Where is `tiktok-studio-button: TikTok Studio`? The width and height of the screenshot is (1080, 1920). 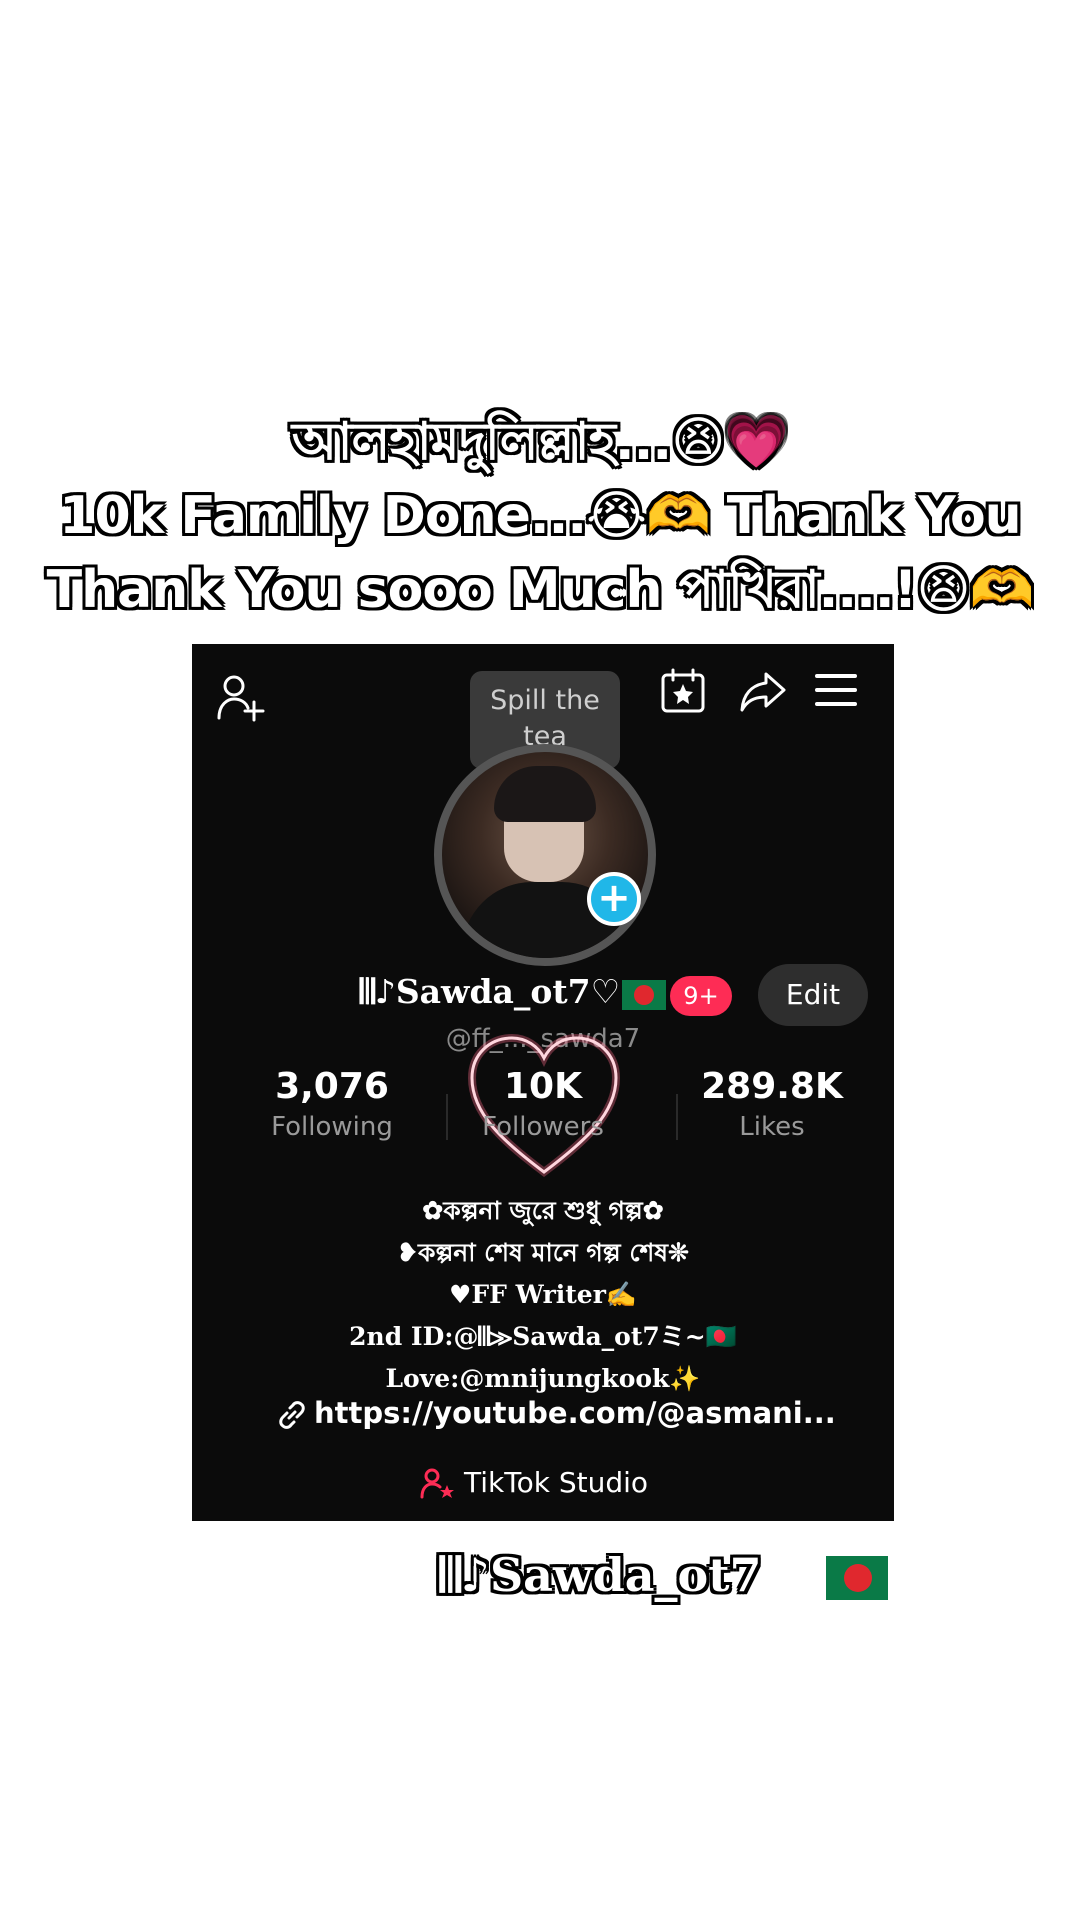
tiktok-studio-button: TikTok Studio is located at coordinates (534, 1483).